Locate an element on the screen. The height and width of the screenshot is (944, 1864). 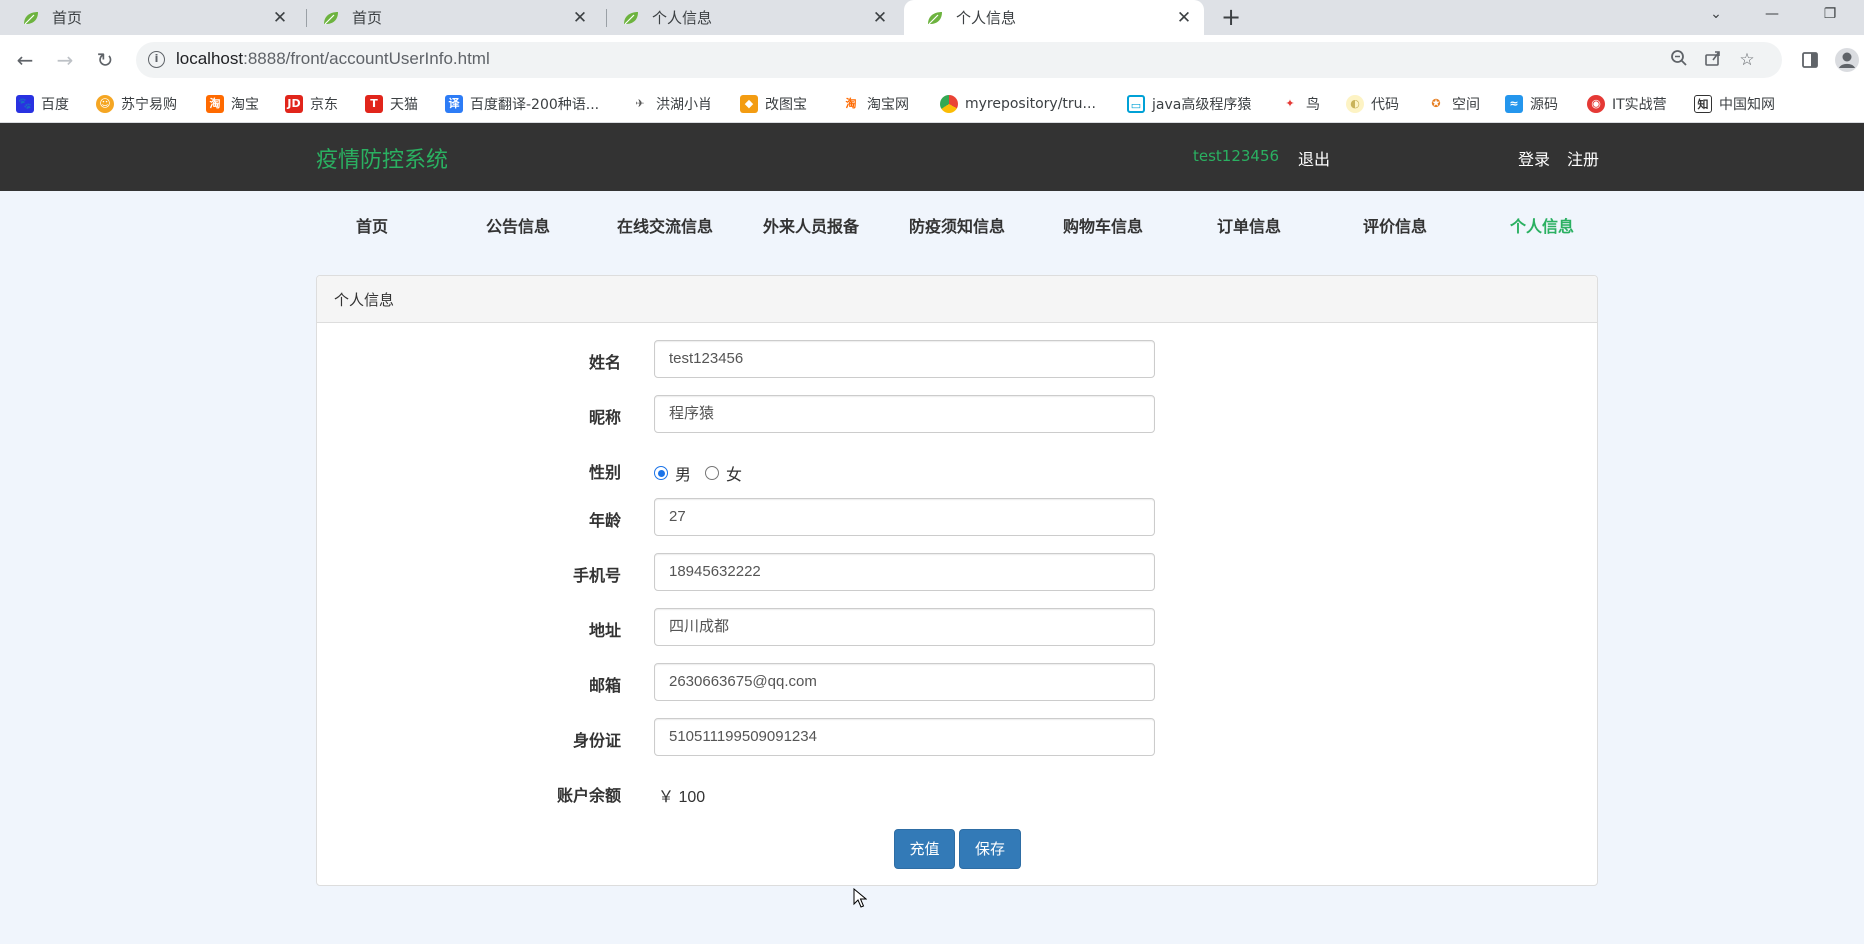
bookmark-niao: ✦ 鸟 is located at coordinates (1300, 104).